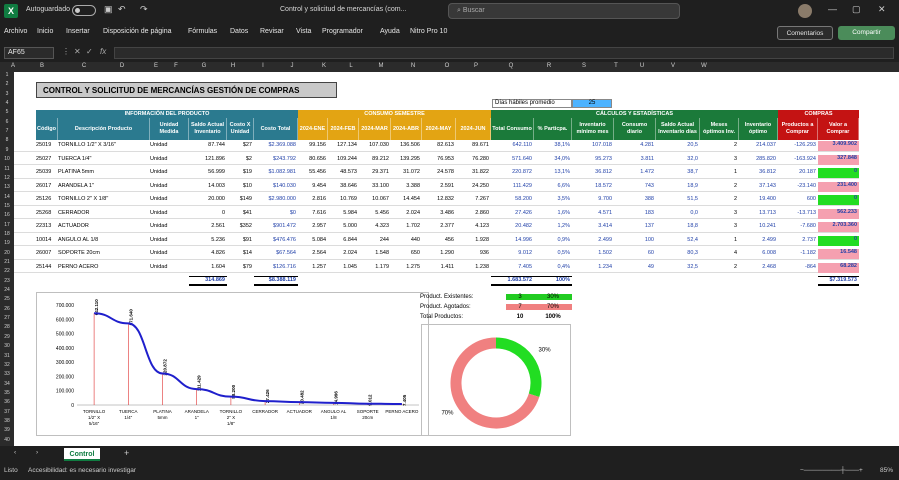 The width and height of the screenshot is (899, 480). Describe the element at coordinates (758, 253) in the screenshot. I see `cell: 6.008` at that location.